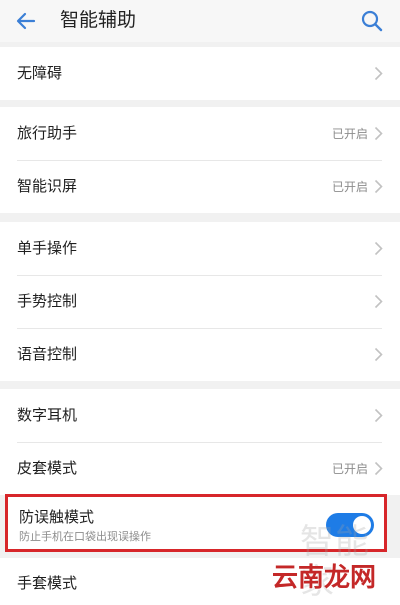  Describe the element at coordinates (85, 536) in the screenshot. I see `row-description: 防止手机在口袋出现误操作` at that location.